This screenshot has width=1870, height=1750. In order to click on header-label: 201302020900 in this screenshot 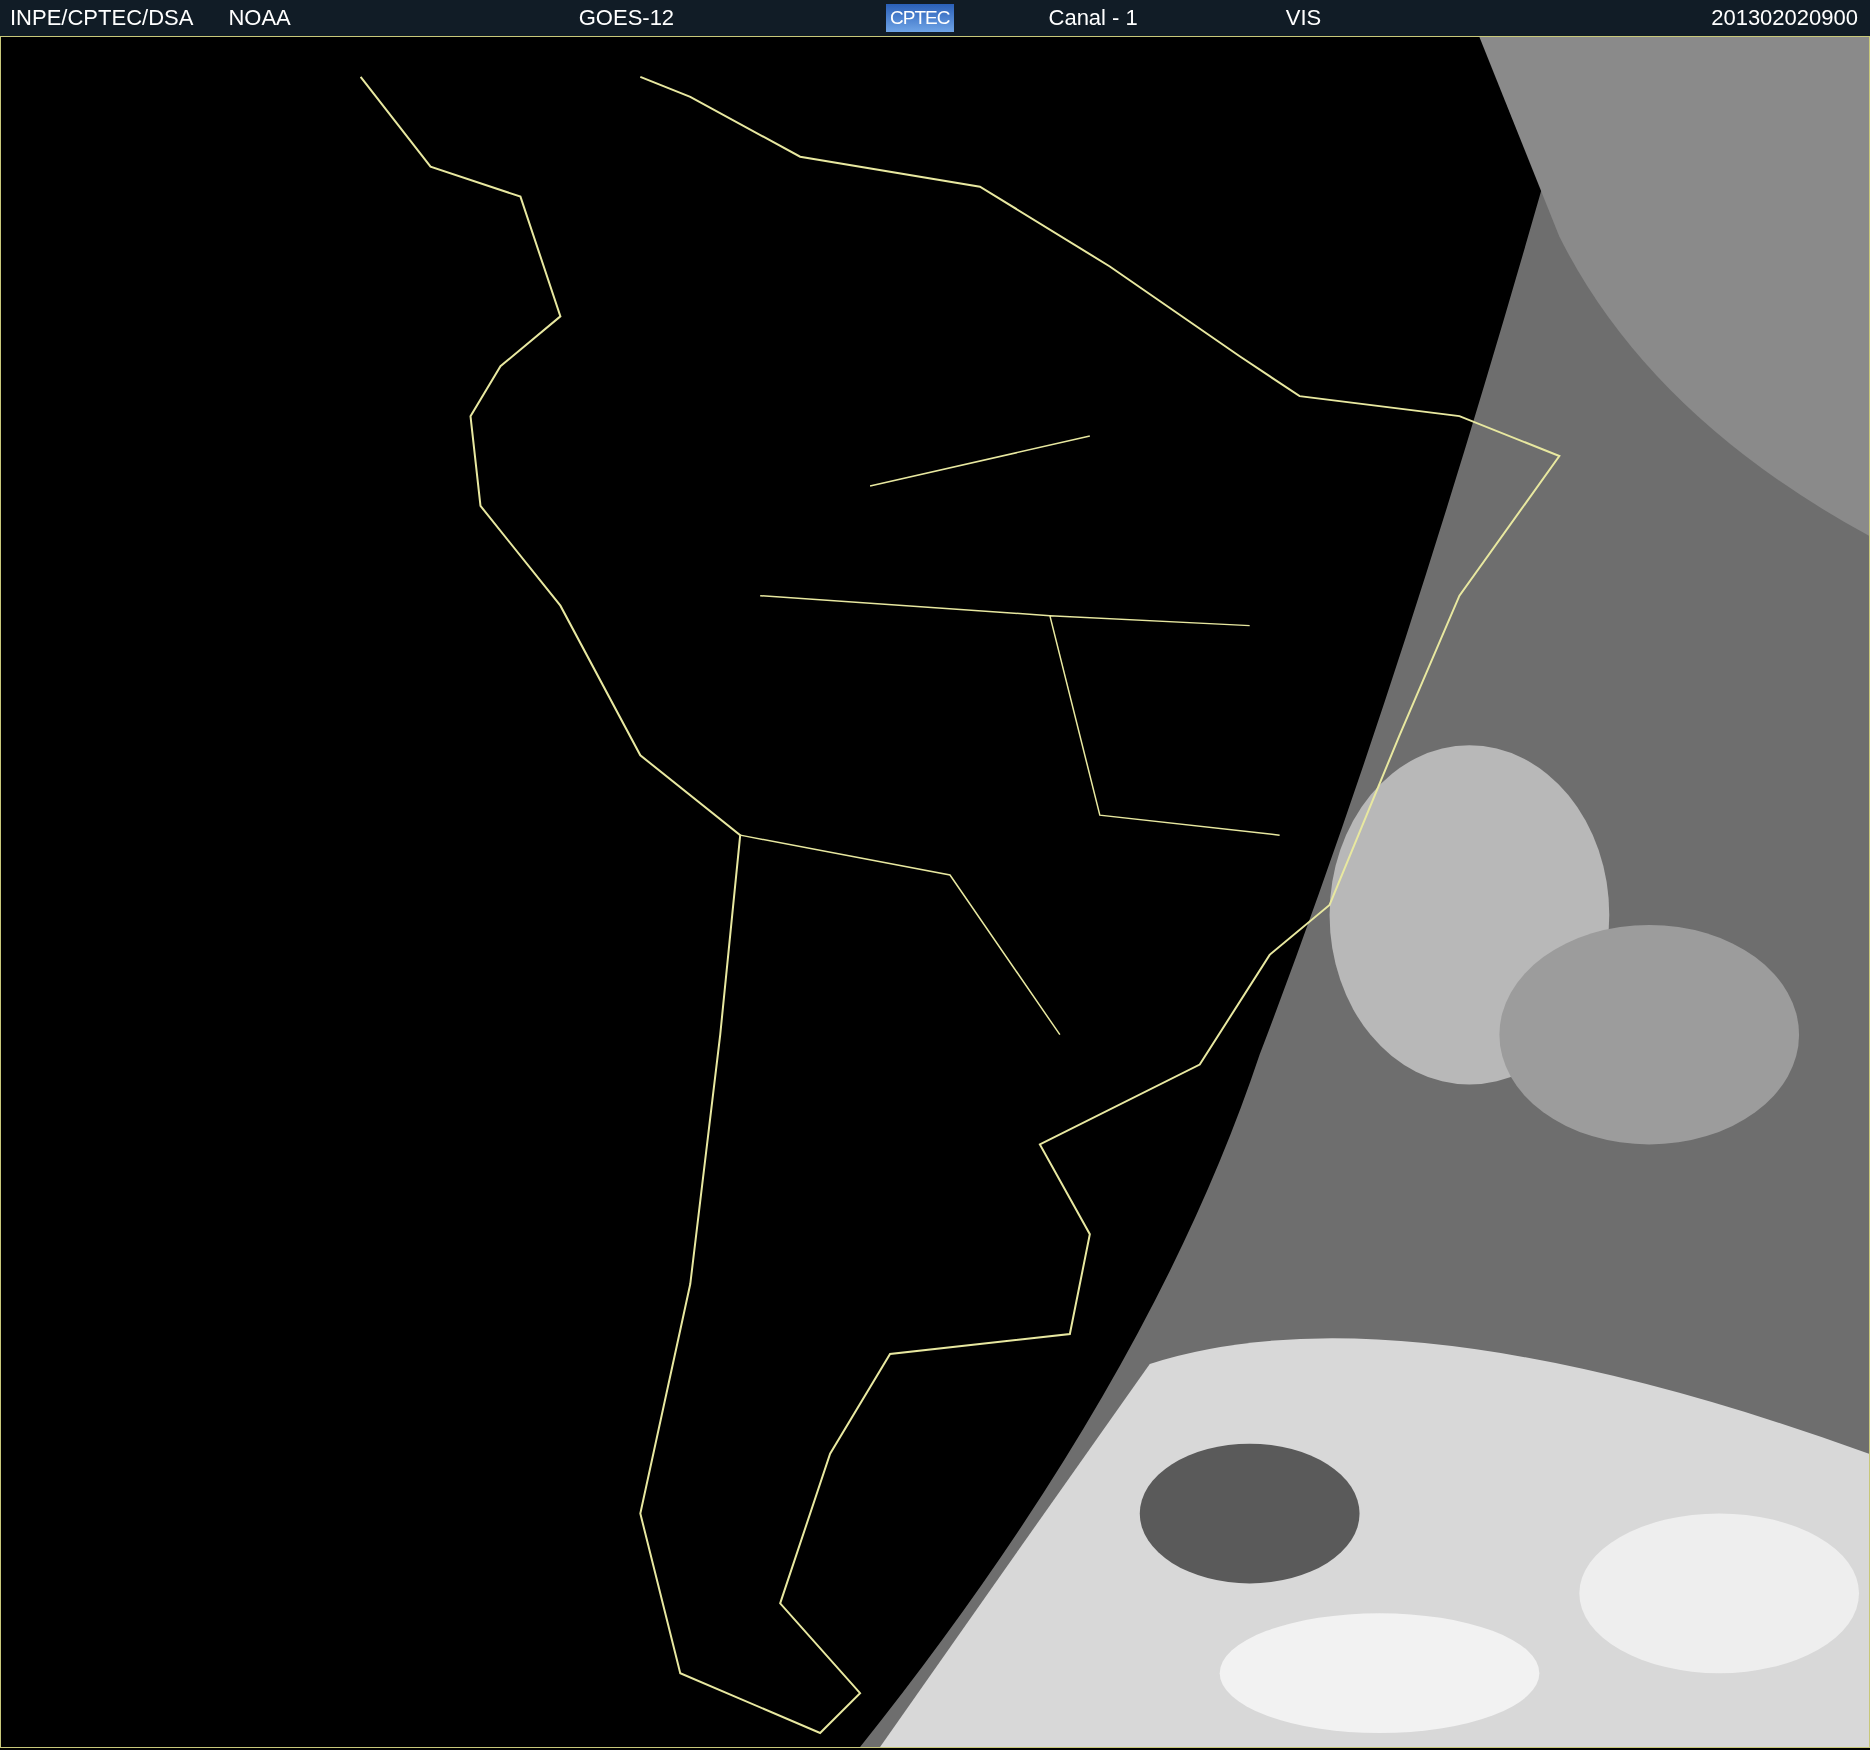, I will do `click(1784, 18)`.